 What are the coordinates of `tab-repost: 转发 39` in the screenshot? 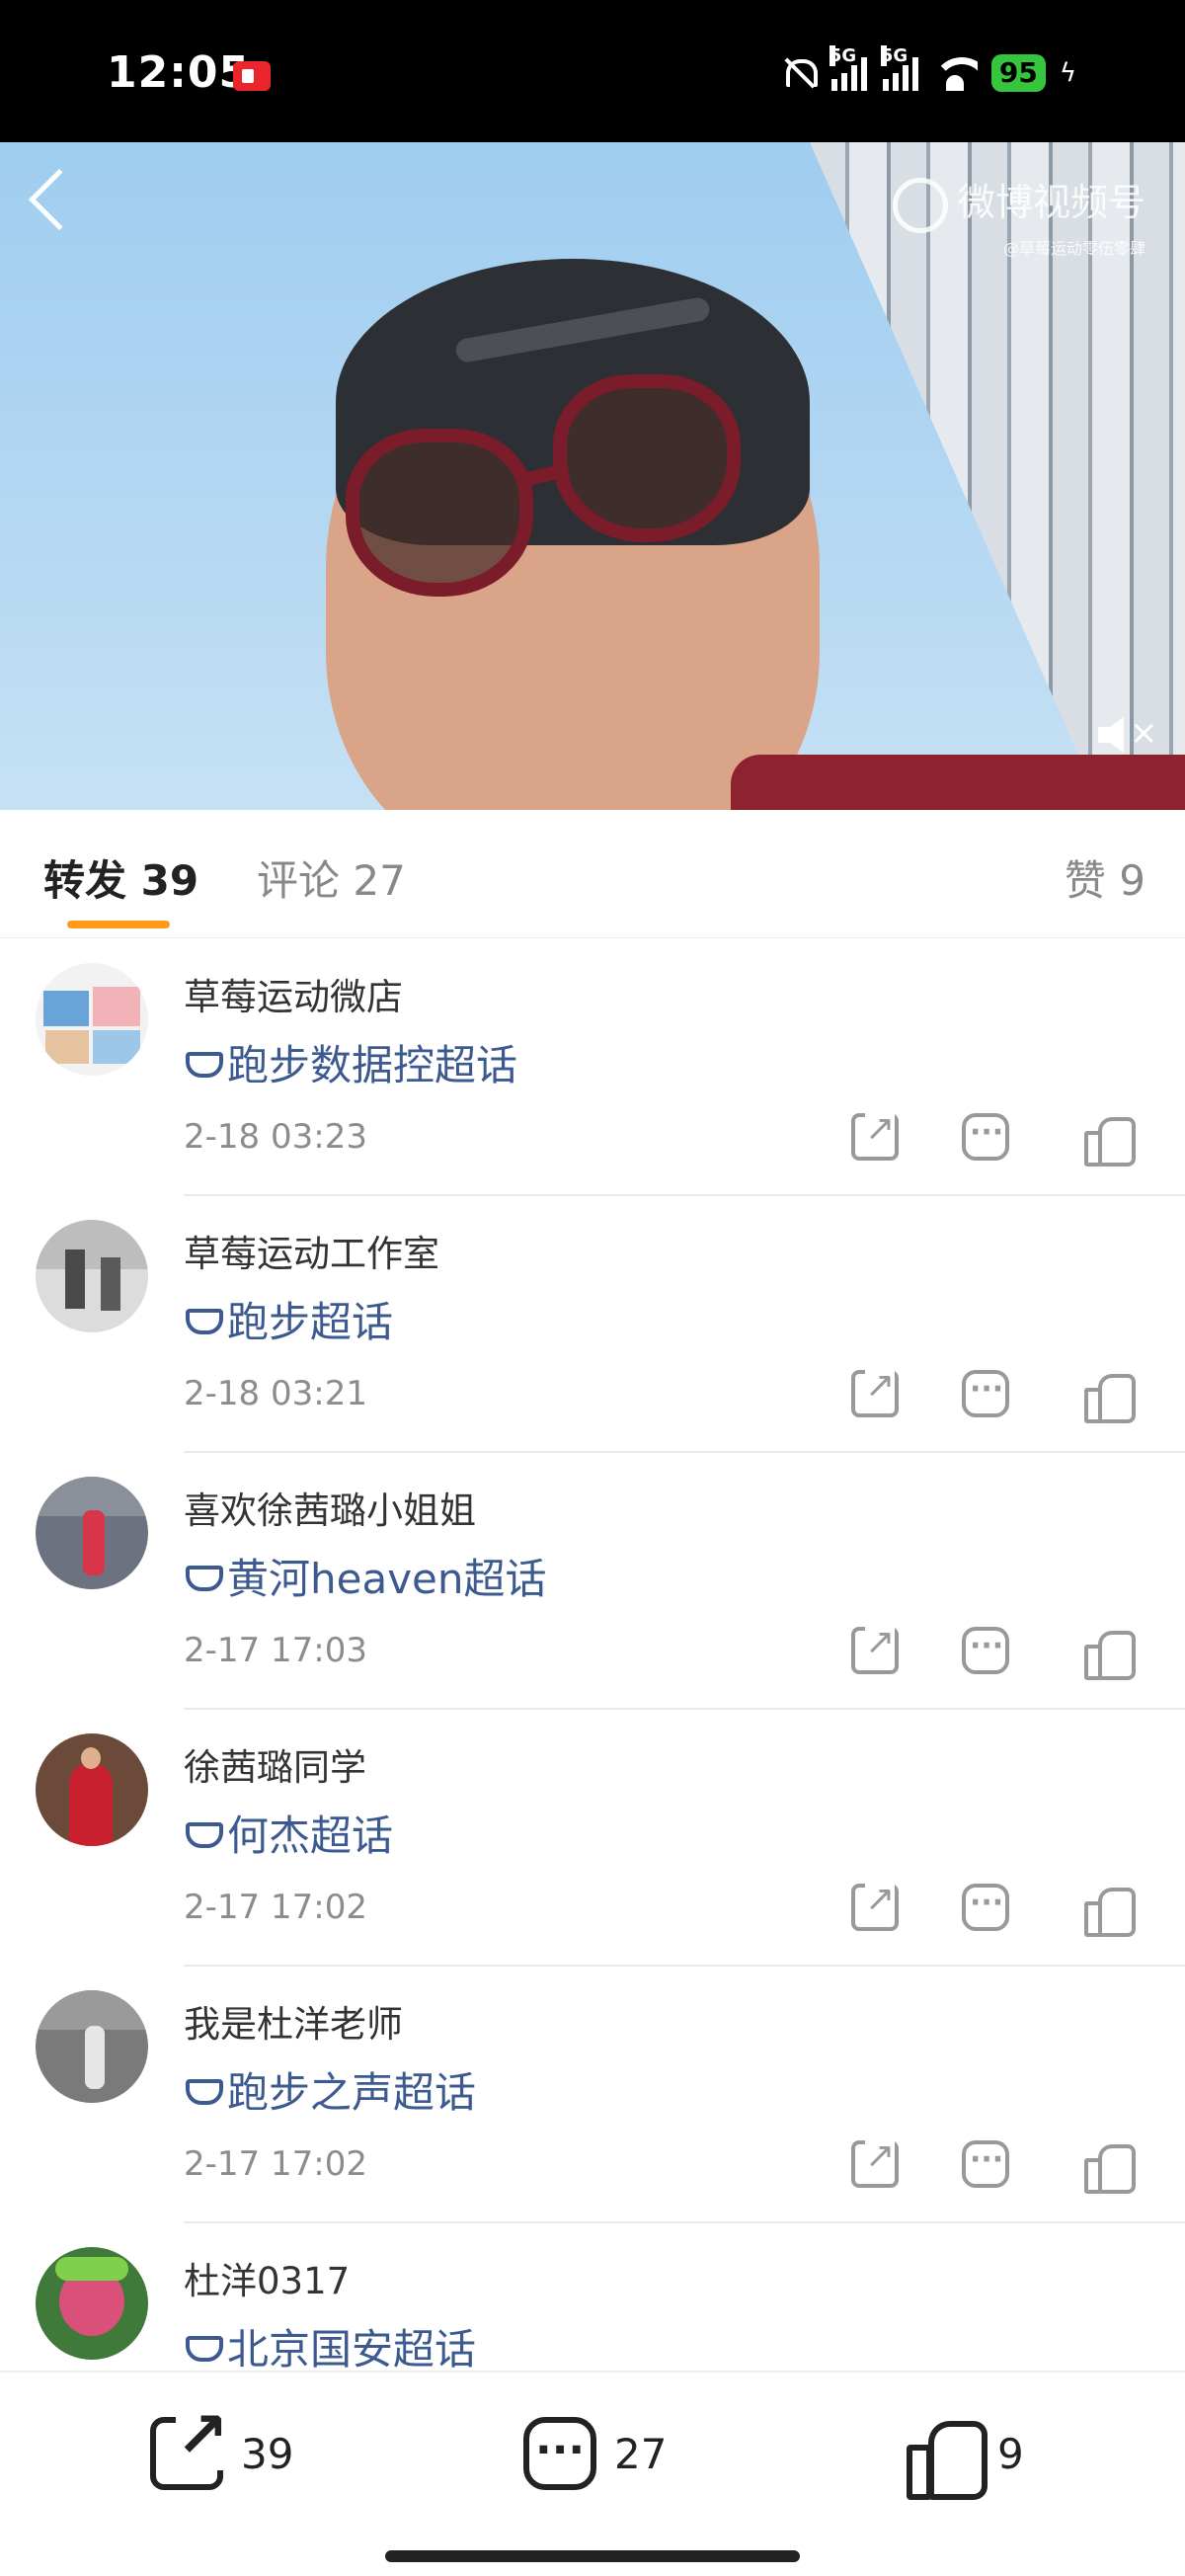 It's located at (121, 877).